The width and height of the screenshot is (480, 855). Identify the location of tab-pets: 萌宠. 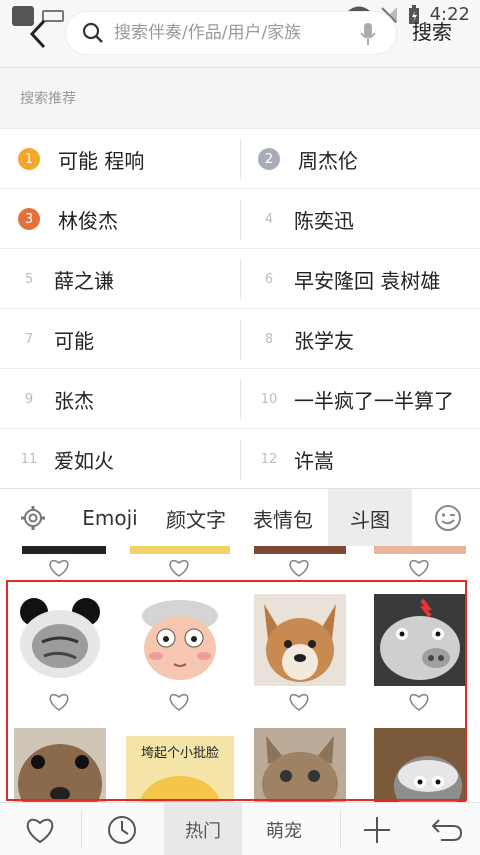
(284, 829).